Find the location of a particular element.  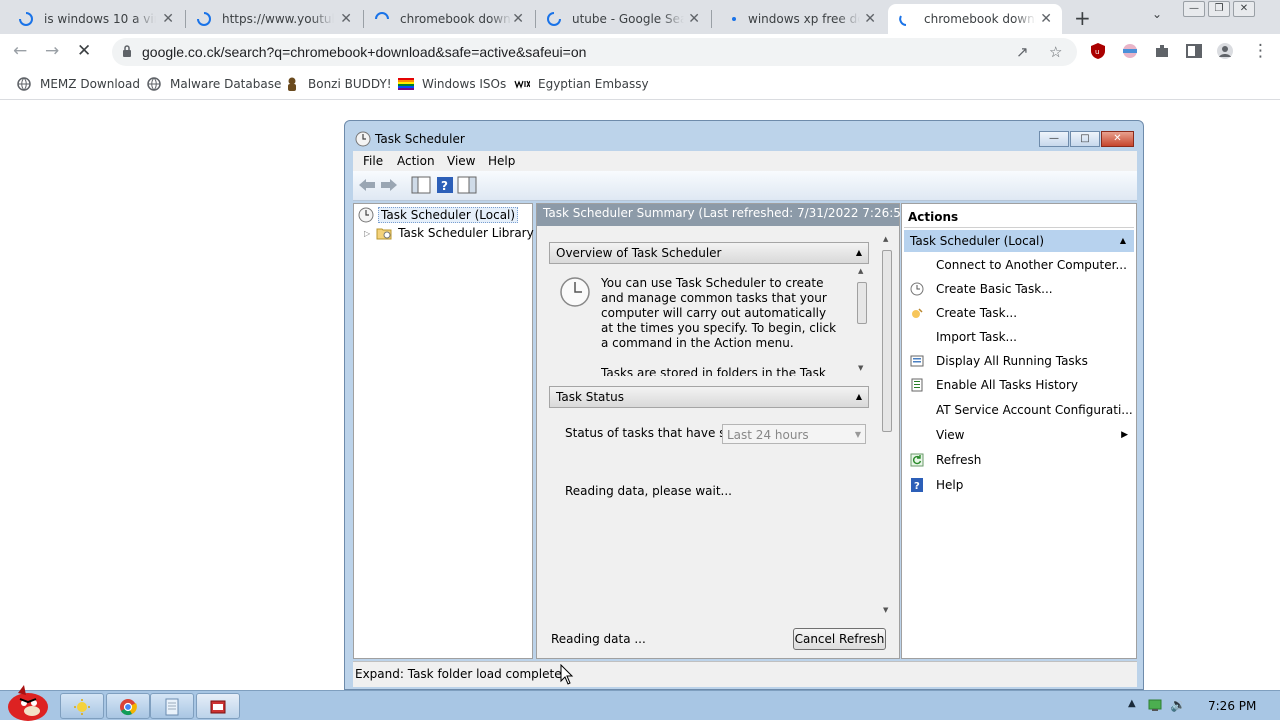

actions-group-title: Task Scheduler (Local) is located at coordinates (977, 241).